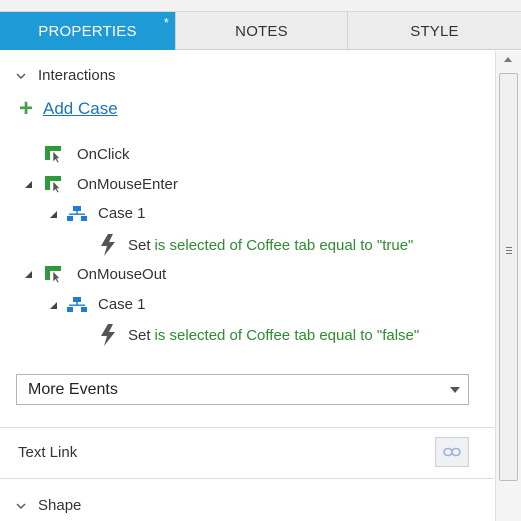 This screenshot has width=521, height=521. I want to click on tab-properties-label: PROPERTIES, so click(87, 31).